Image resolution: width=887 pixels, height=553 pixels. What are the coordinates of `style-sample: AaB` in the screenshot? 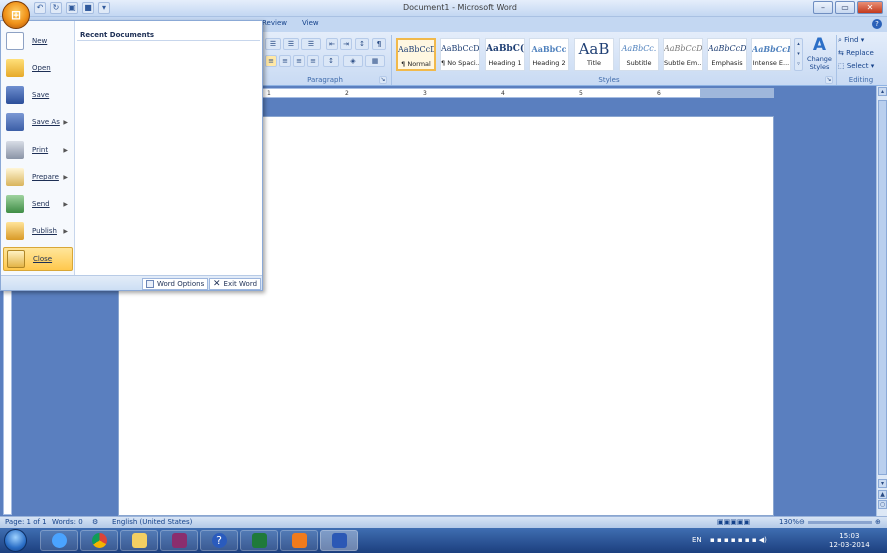 It's located at (594, 49).